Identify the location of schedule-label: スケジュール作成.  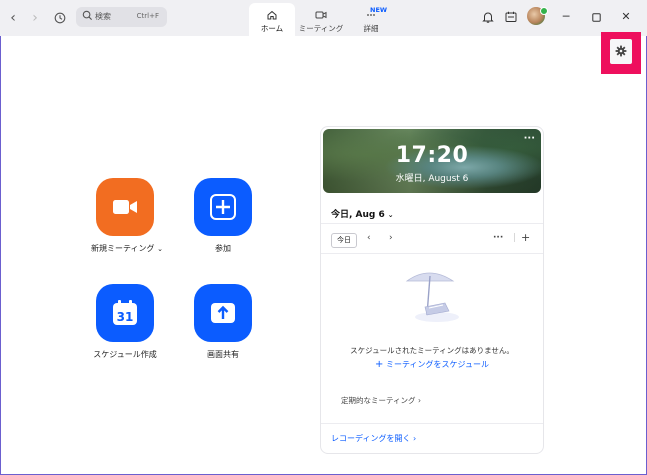
(125, 354).